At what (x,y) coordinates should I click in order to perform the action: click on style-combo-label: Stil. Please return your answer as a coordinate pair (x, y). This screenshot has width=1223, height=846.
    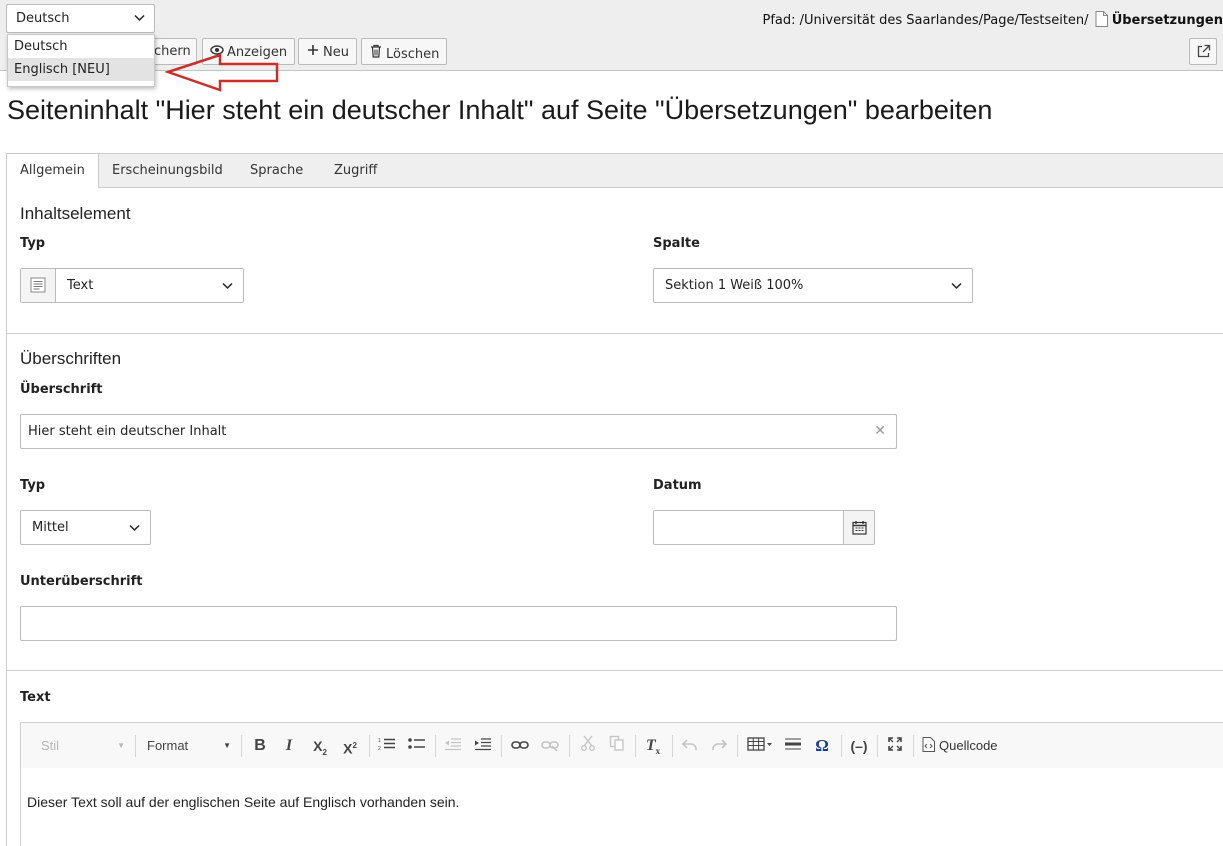
    Looking at the image, I should click on (50, 745).